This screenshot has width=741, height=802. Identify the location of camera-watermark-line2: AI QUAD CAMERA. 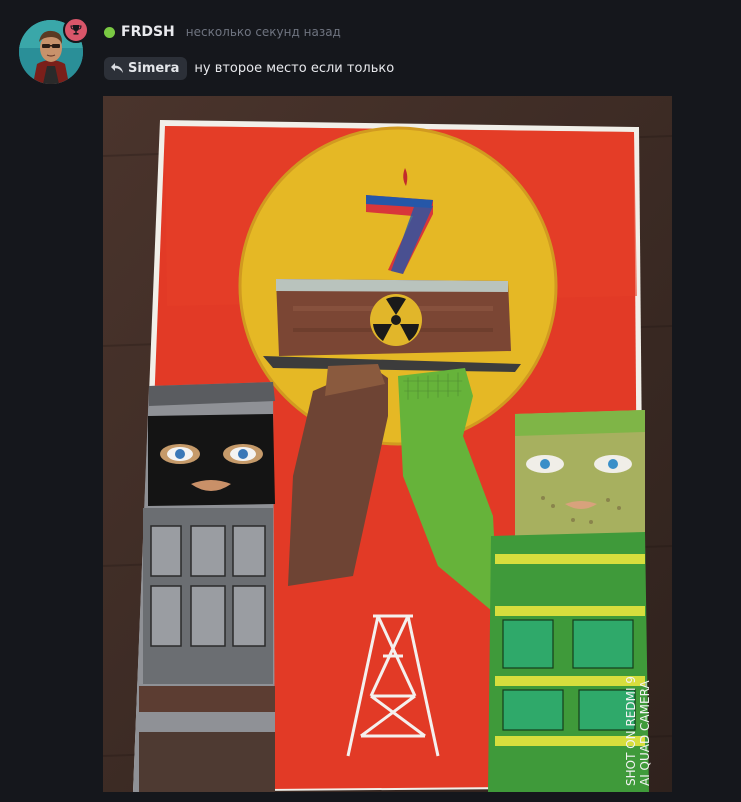
(645, 733).